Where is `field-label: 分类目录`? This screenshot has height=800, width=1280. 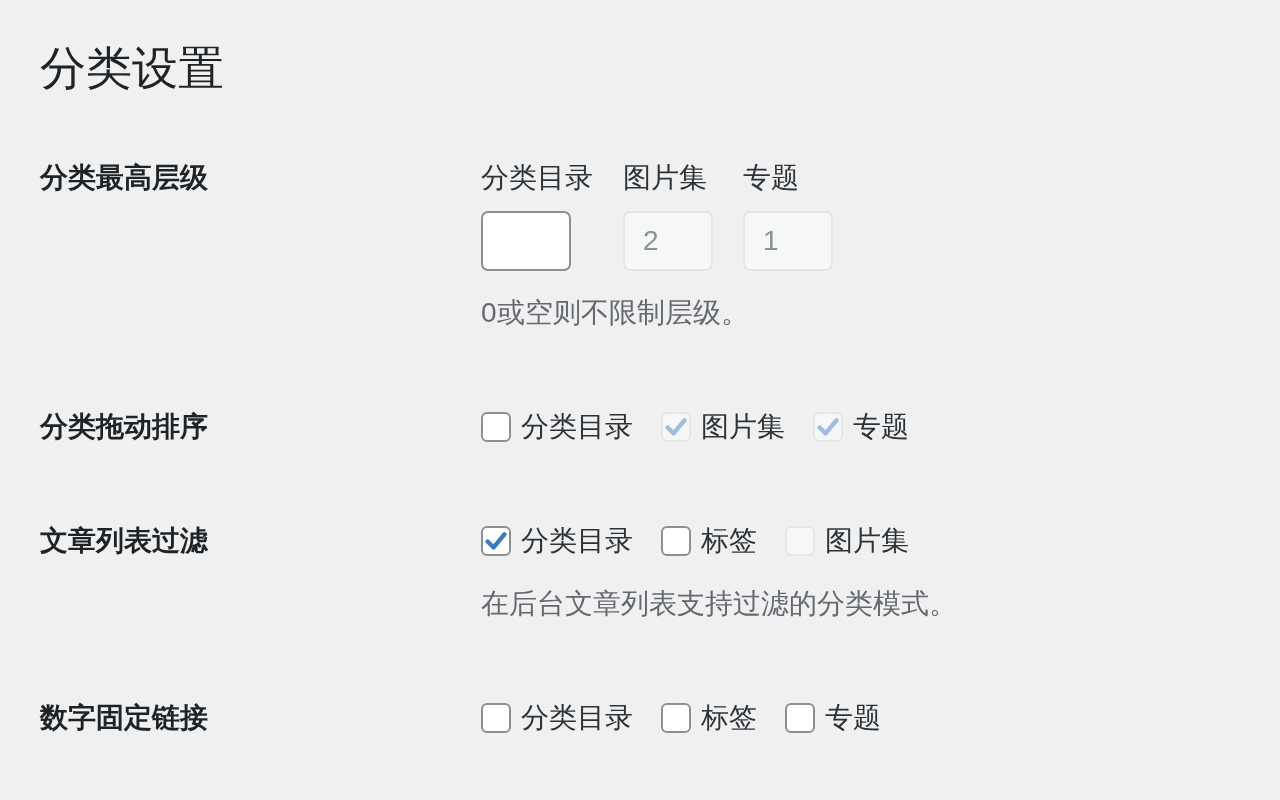 field-label: 分类目录 is located at coordinates (537, 178).